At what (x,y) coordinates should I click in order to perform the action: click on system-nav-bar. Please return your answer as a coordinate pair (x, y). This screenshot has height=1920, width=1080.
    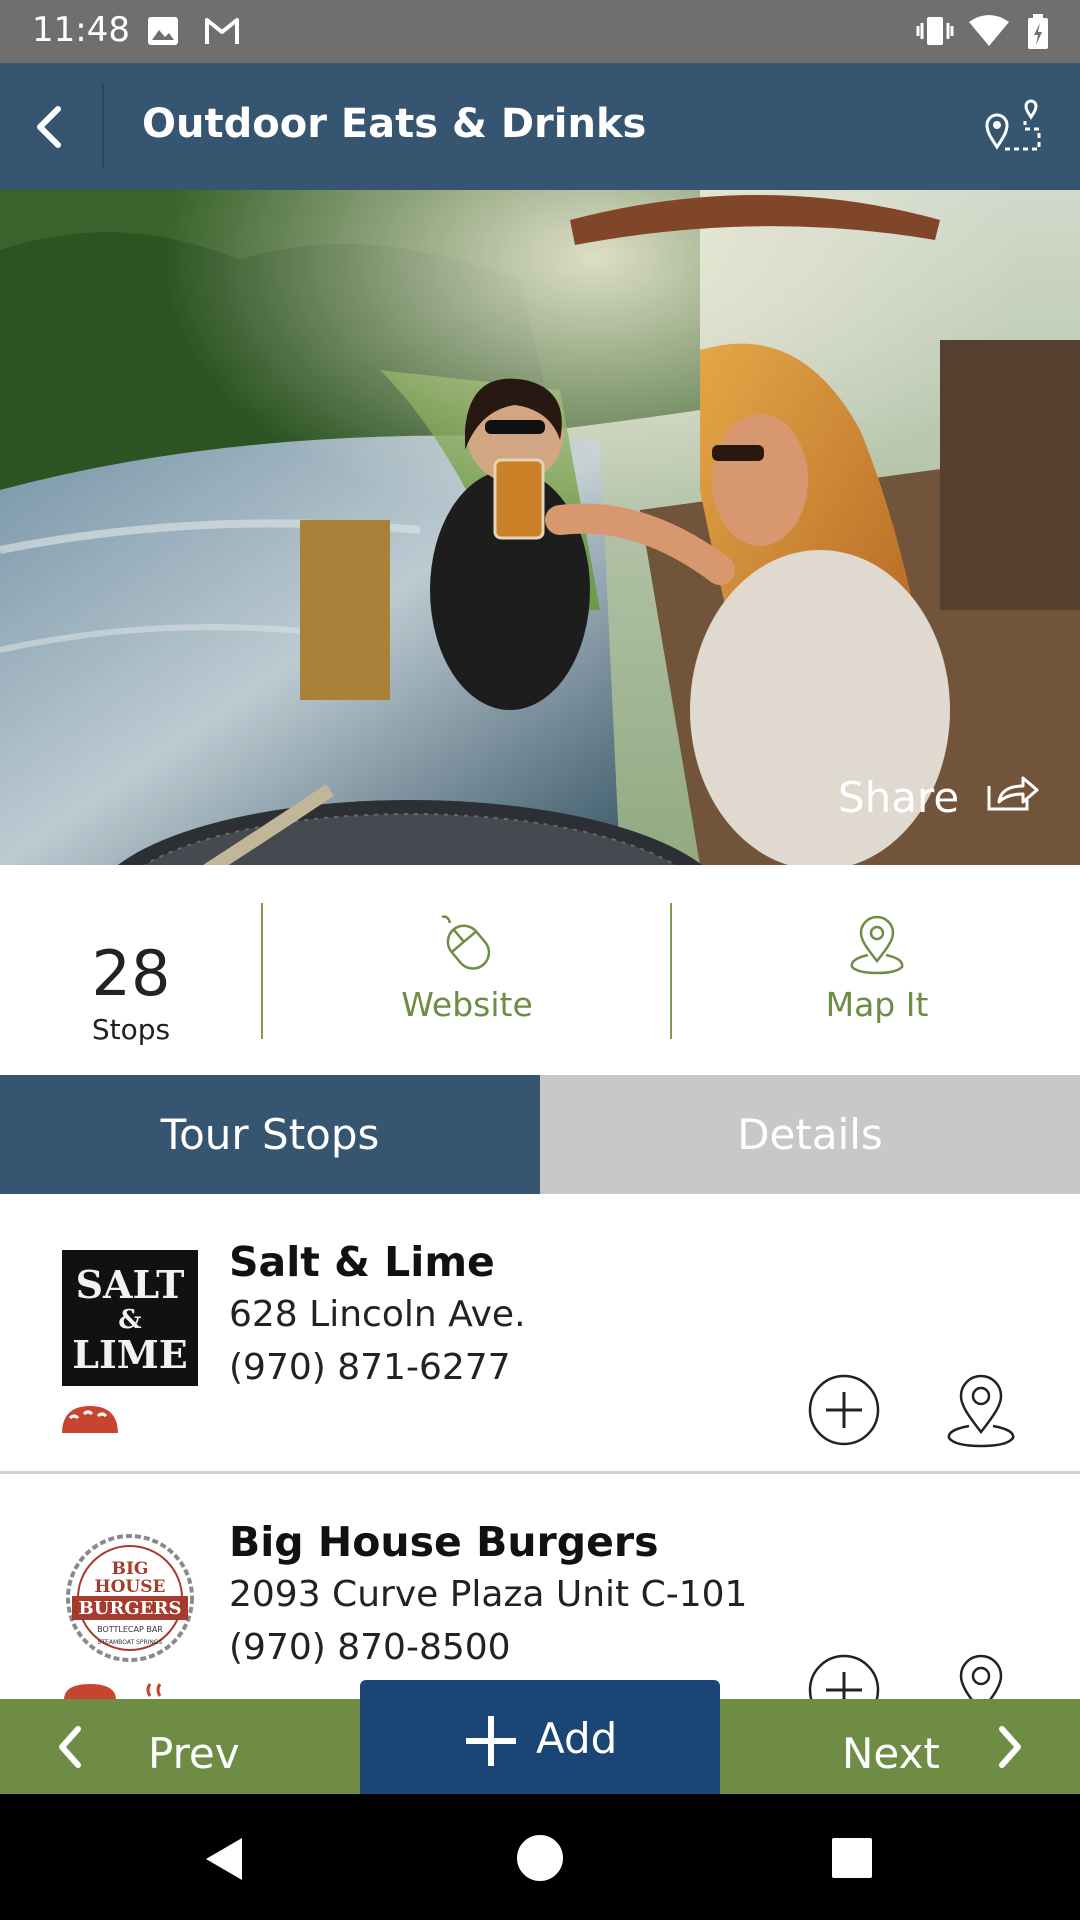
    Looking at the image, I should click on (540, 1857).